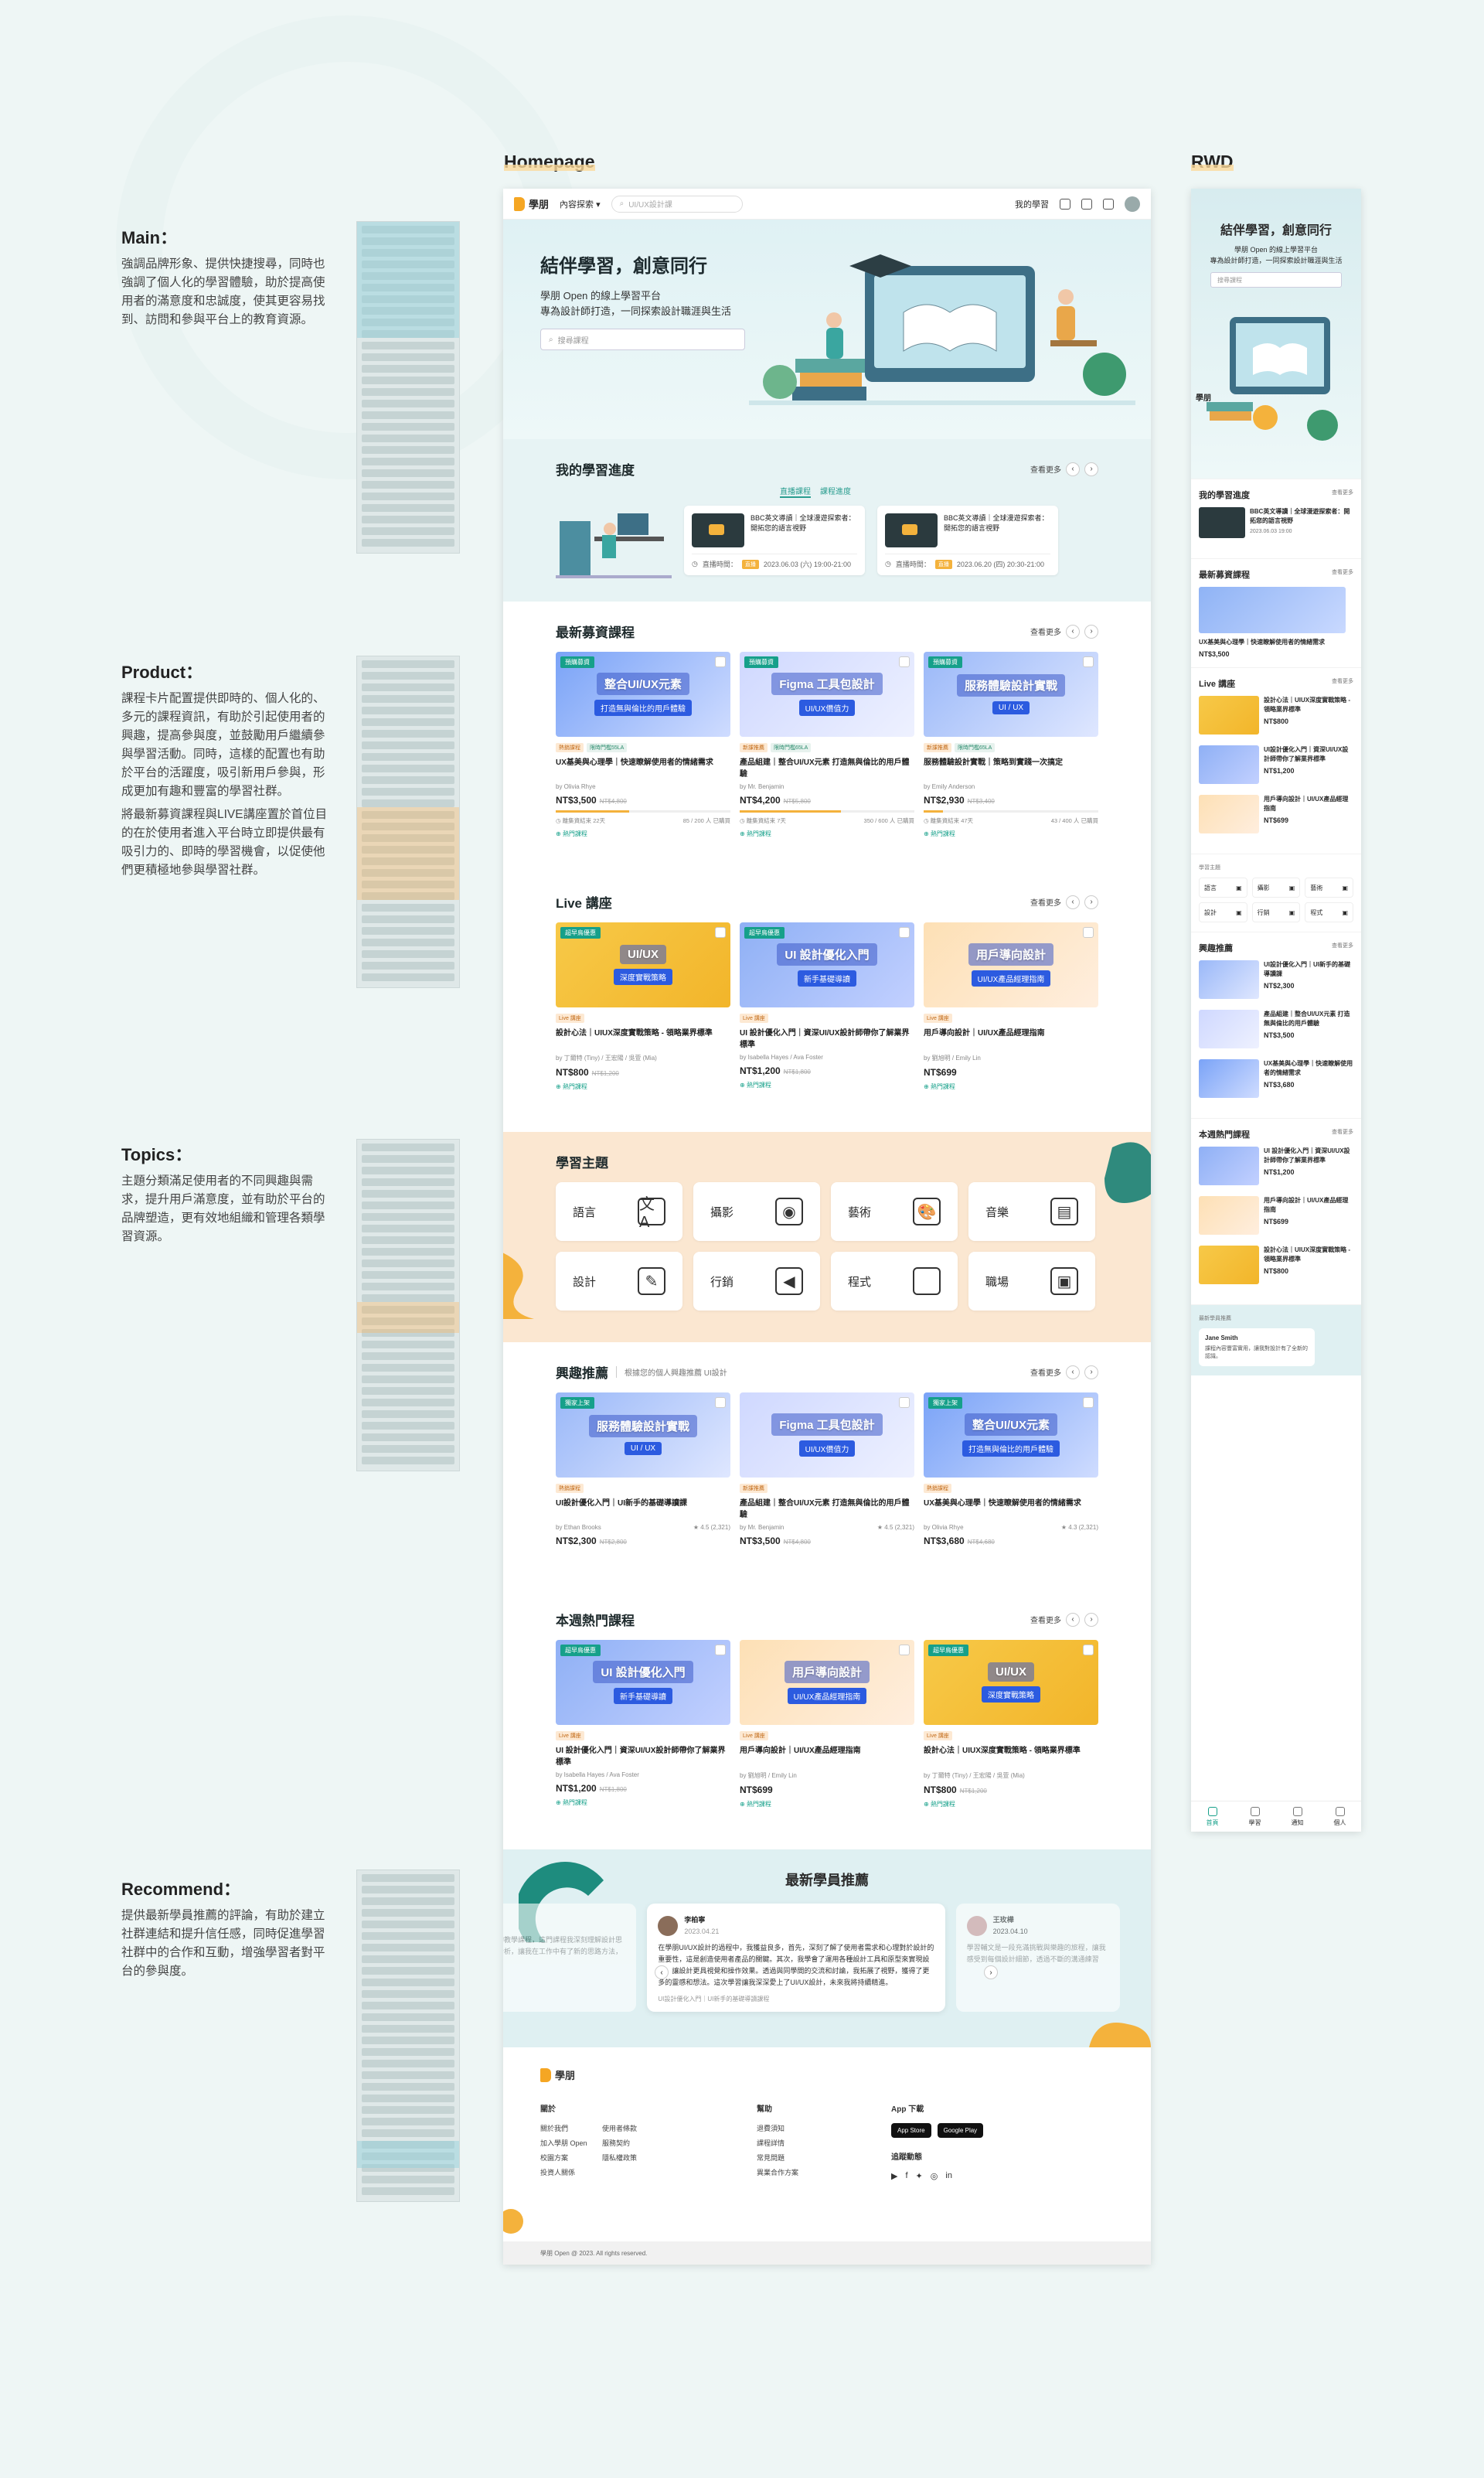 This screenshot has width=1484, height=2478. What do you see at coordinates (777, 2143) in the screenshot?
I see `footer-link: 課程詳情` at bounding box center [777, 2143].